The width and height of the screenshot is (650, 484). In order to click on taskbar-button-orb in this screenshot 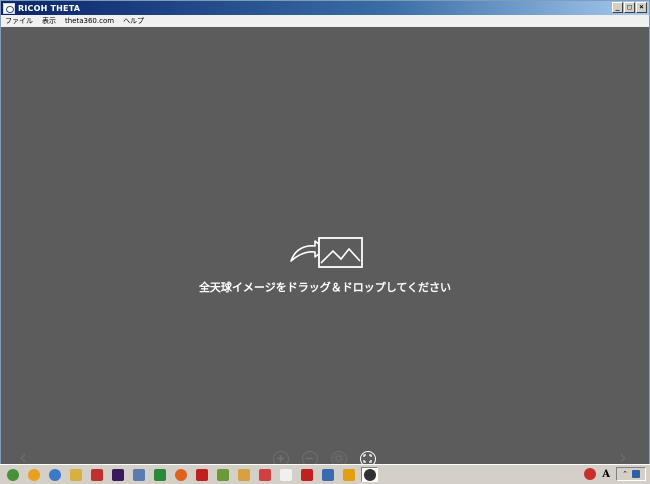, I will do `click(33, 474)`.